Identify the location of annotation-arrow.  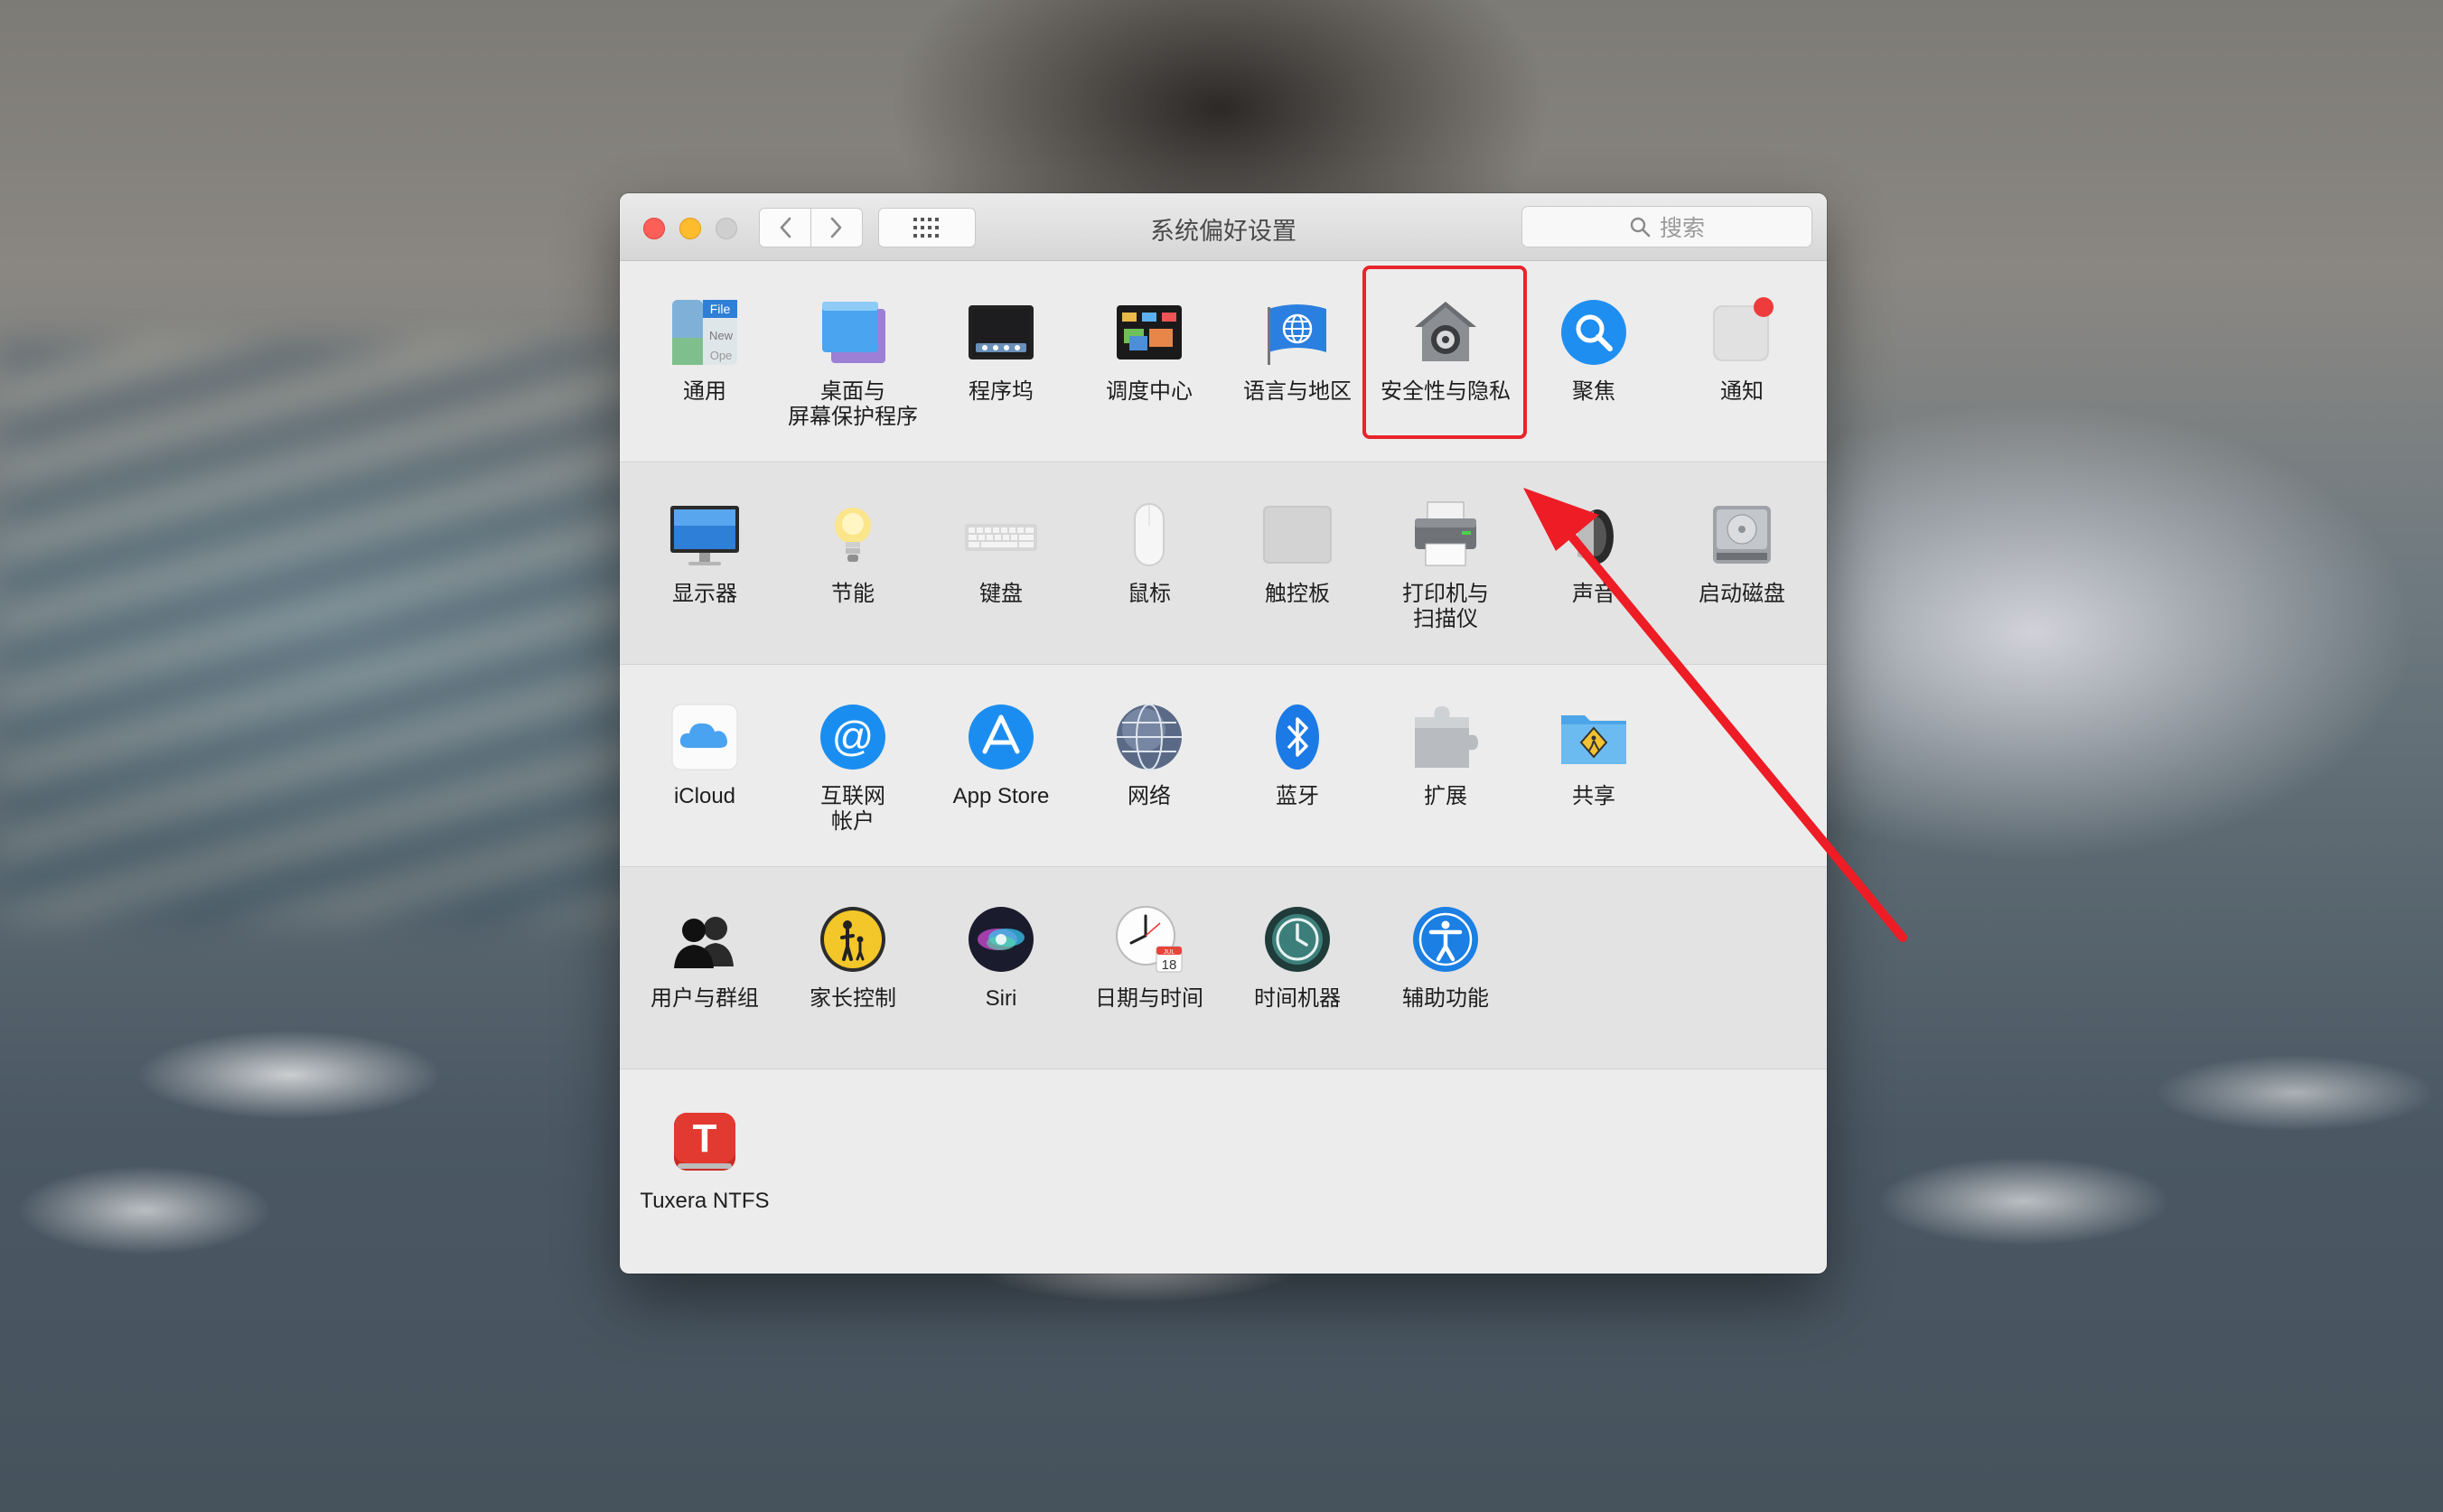
(1715, 715).